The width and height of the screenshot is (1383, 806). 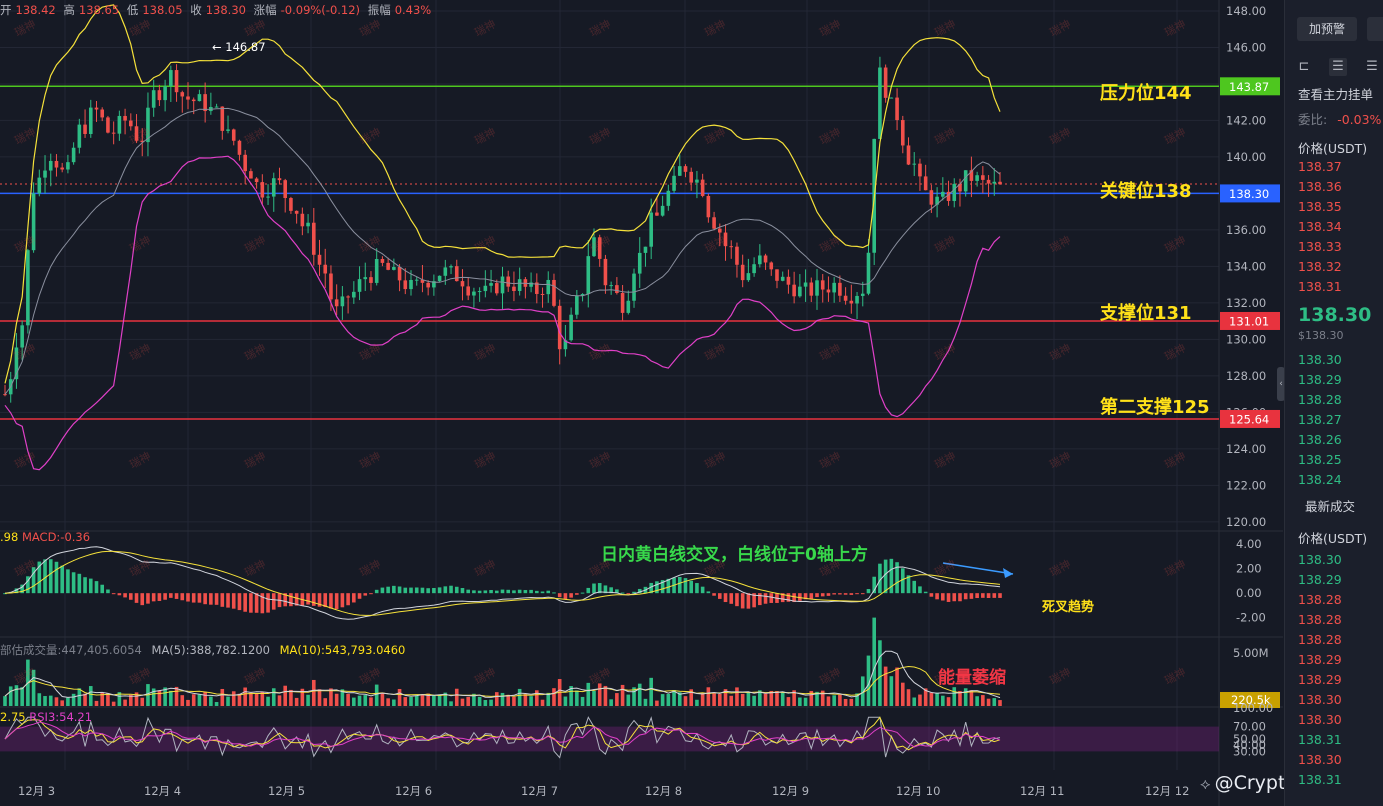 What do you see at coordinates (1320, 186) in the screenshot?
I see `ask-price-row: 138.36` at bounding box center [1320, 186].